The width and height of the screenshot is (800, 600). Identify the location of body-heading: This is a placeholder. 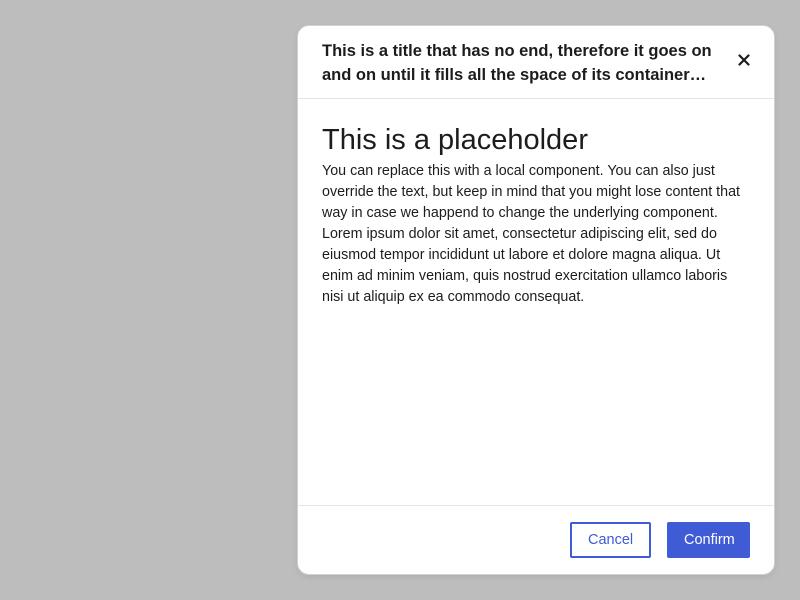
(455, 140).